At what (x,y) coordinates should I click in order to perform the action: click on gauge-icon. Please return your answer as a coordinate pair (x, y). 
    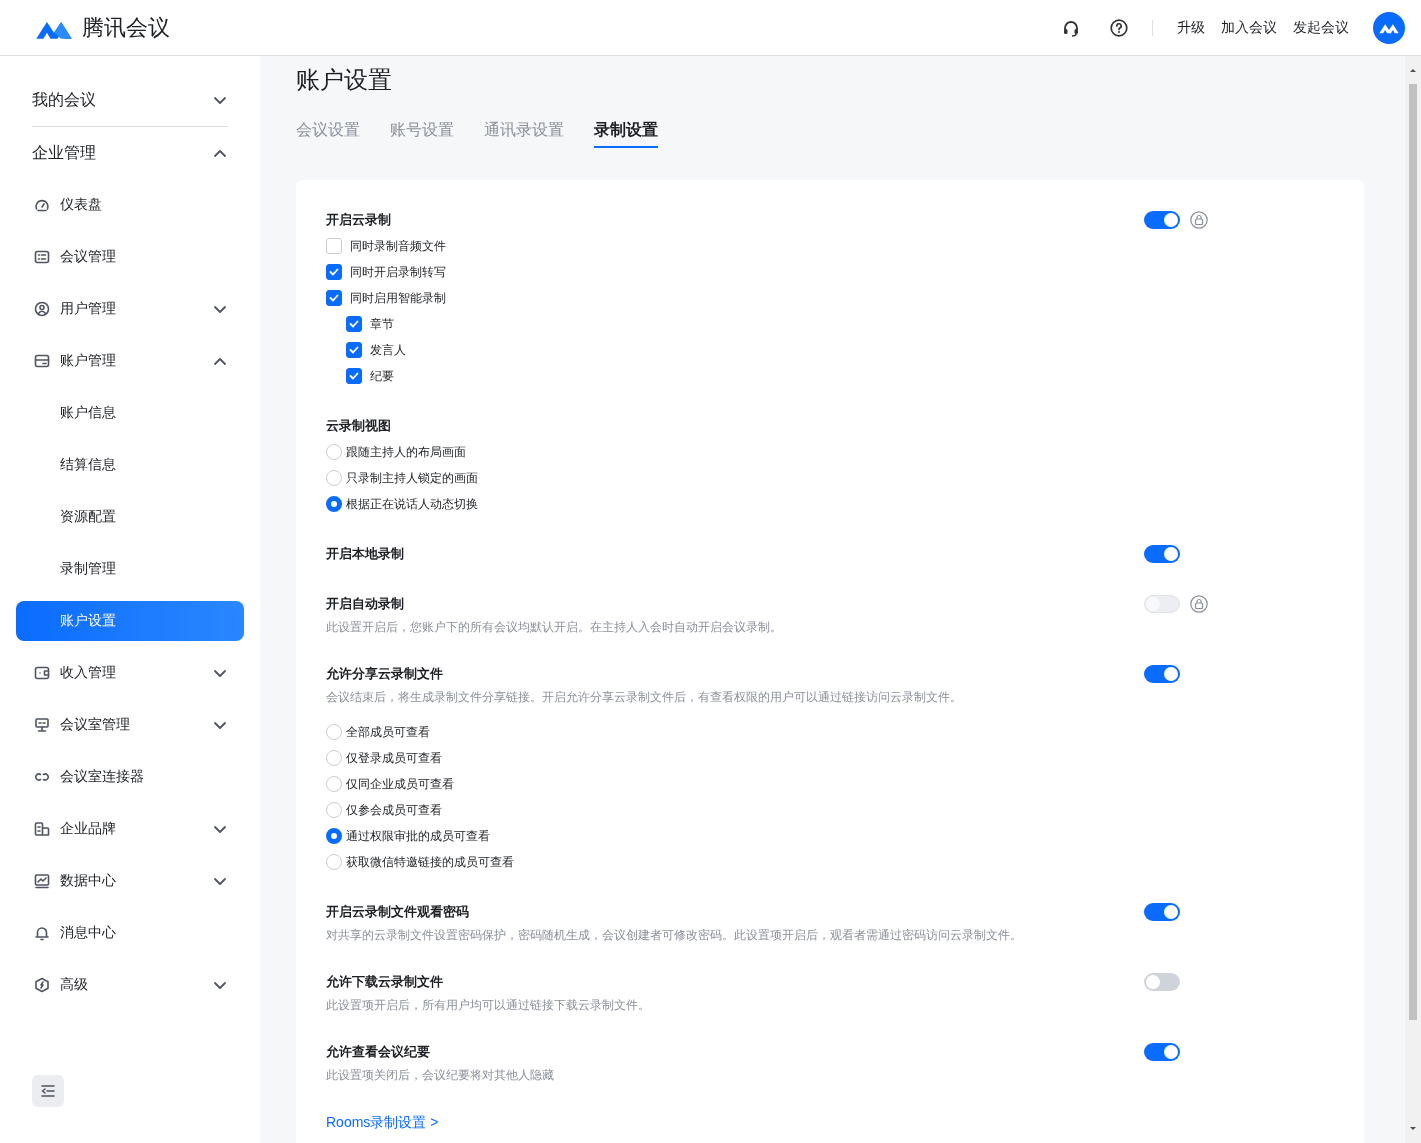
    Looking at the image, I should click on (42, 205).